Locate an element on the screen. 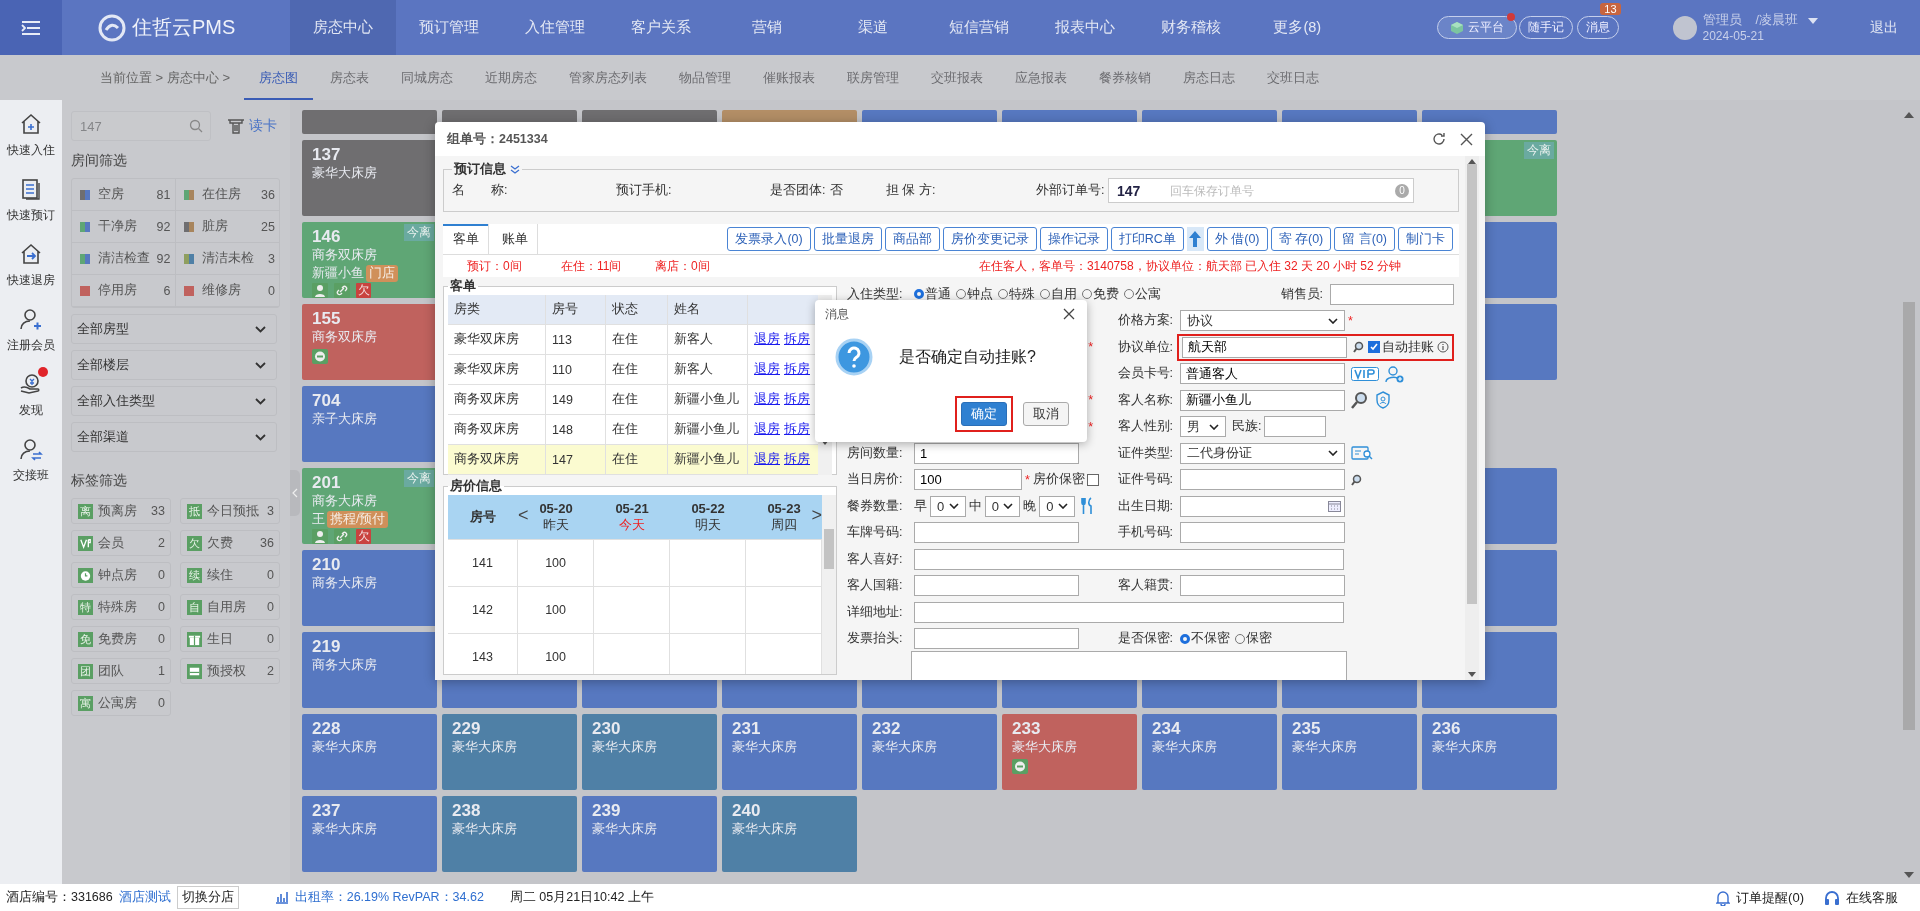  radio-option: 特殊 is located at coordinates (1016, 294).